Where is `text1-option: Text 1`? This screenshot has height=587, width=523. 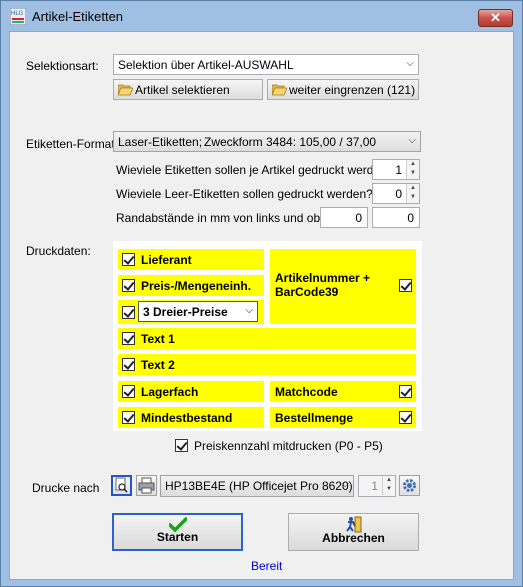
text1-option: Text 1 is located at coordinates (267, 338).